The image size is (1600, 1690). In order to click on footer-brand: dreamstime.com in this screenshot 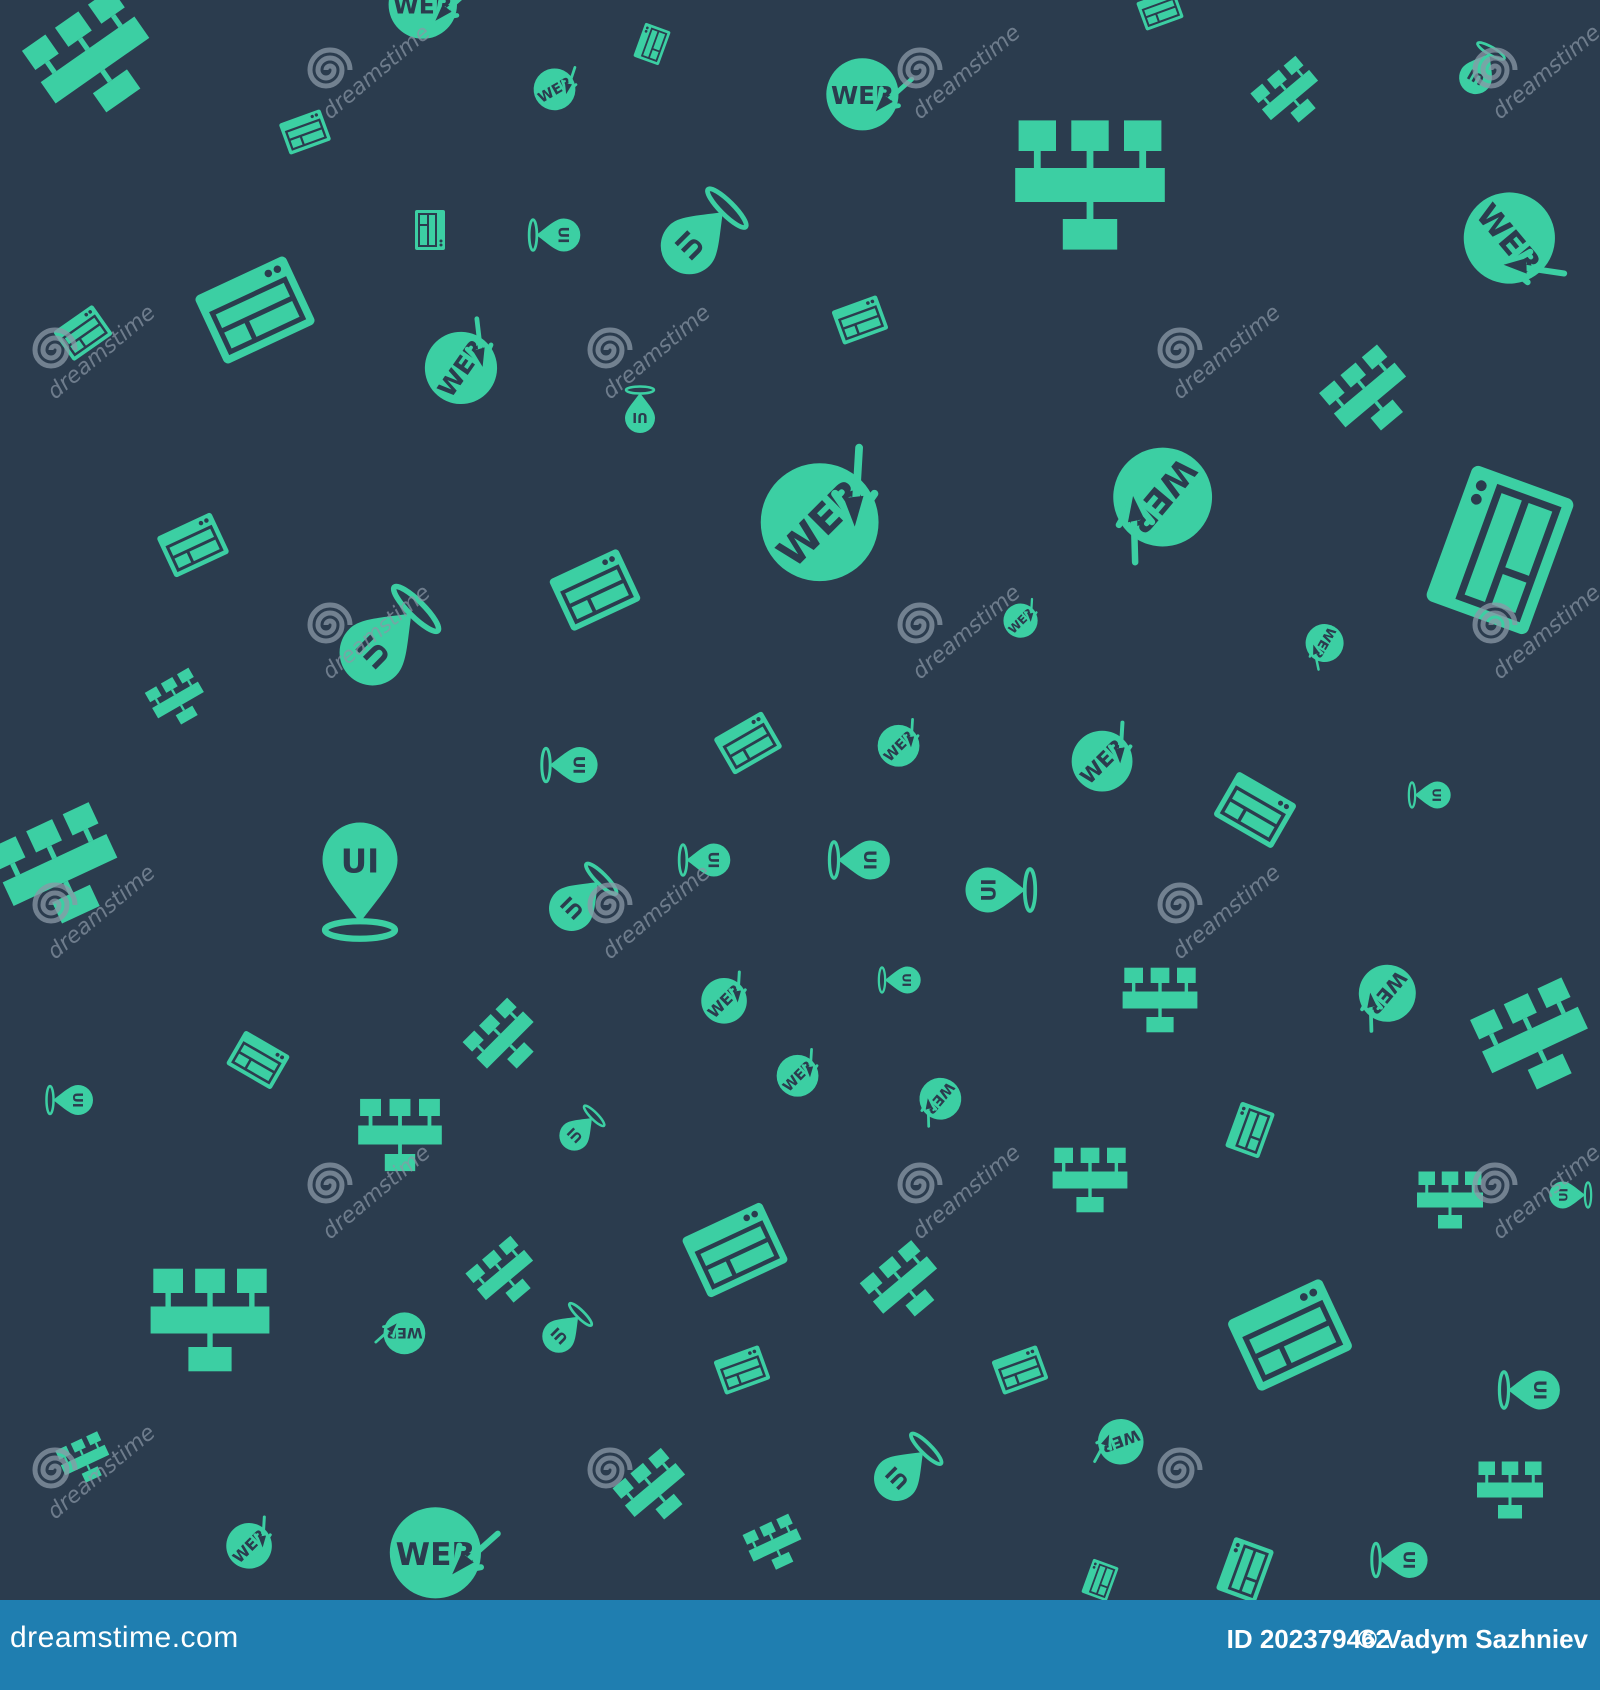, I will do `click(124, 1638)`.